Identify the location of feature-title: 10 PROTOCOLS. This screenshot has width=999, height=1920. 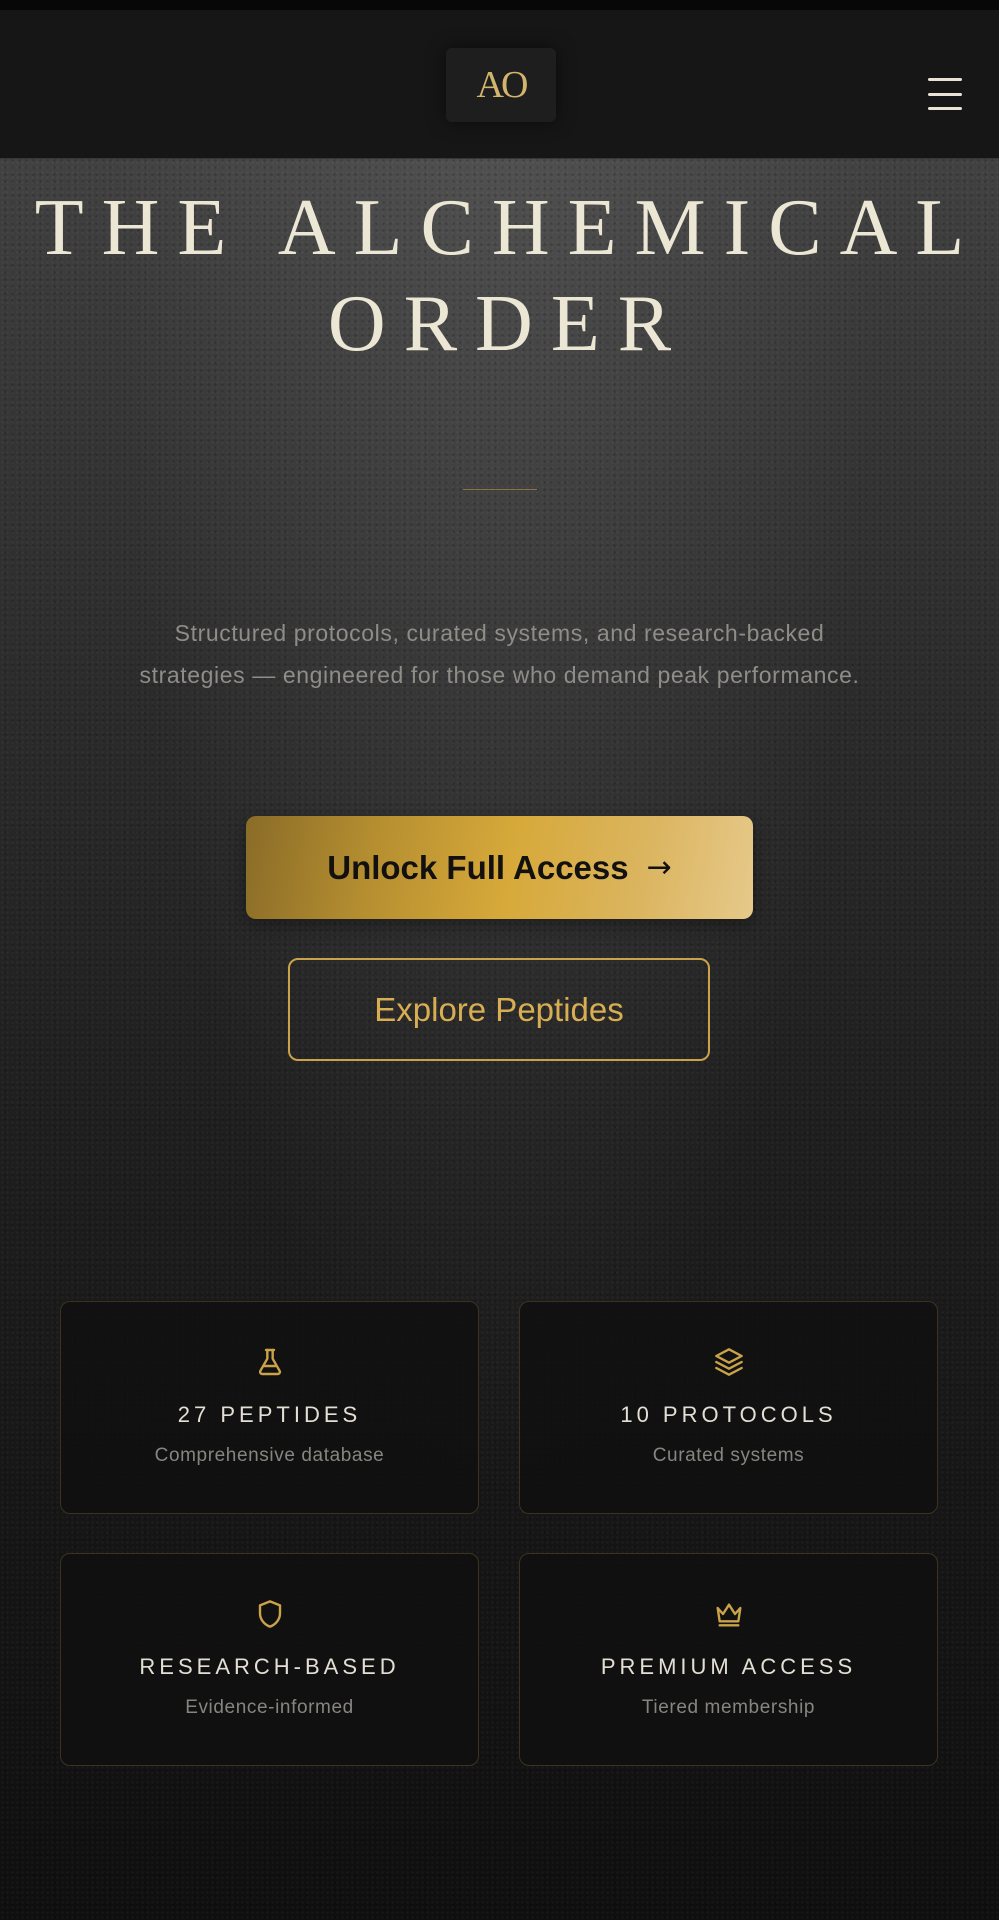
(728, 1414).